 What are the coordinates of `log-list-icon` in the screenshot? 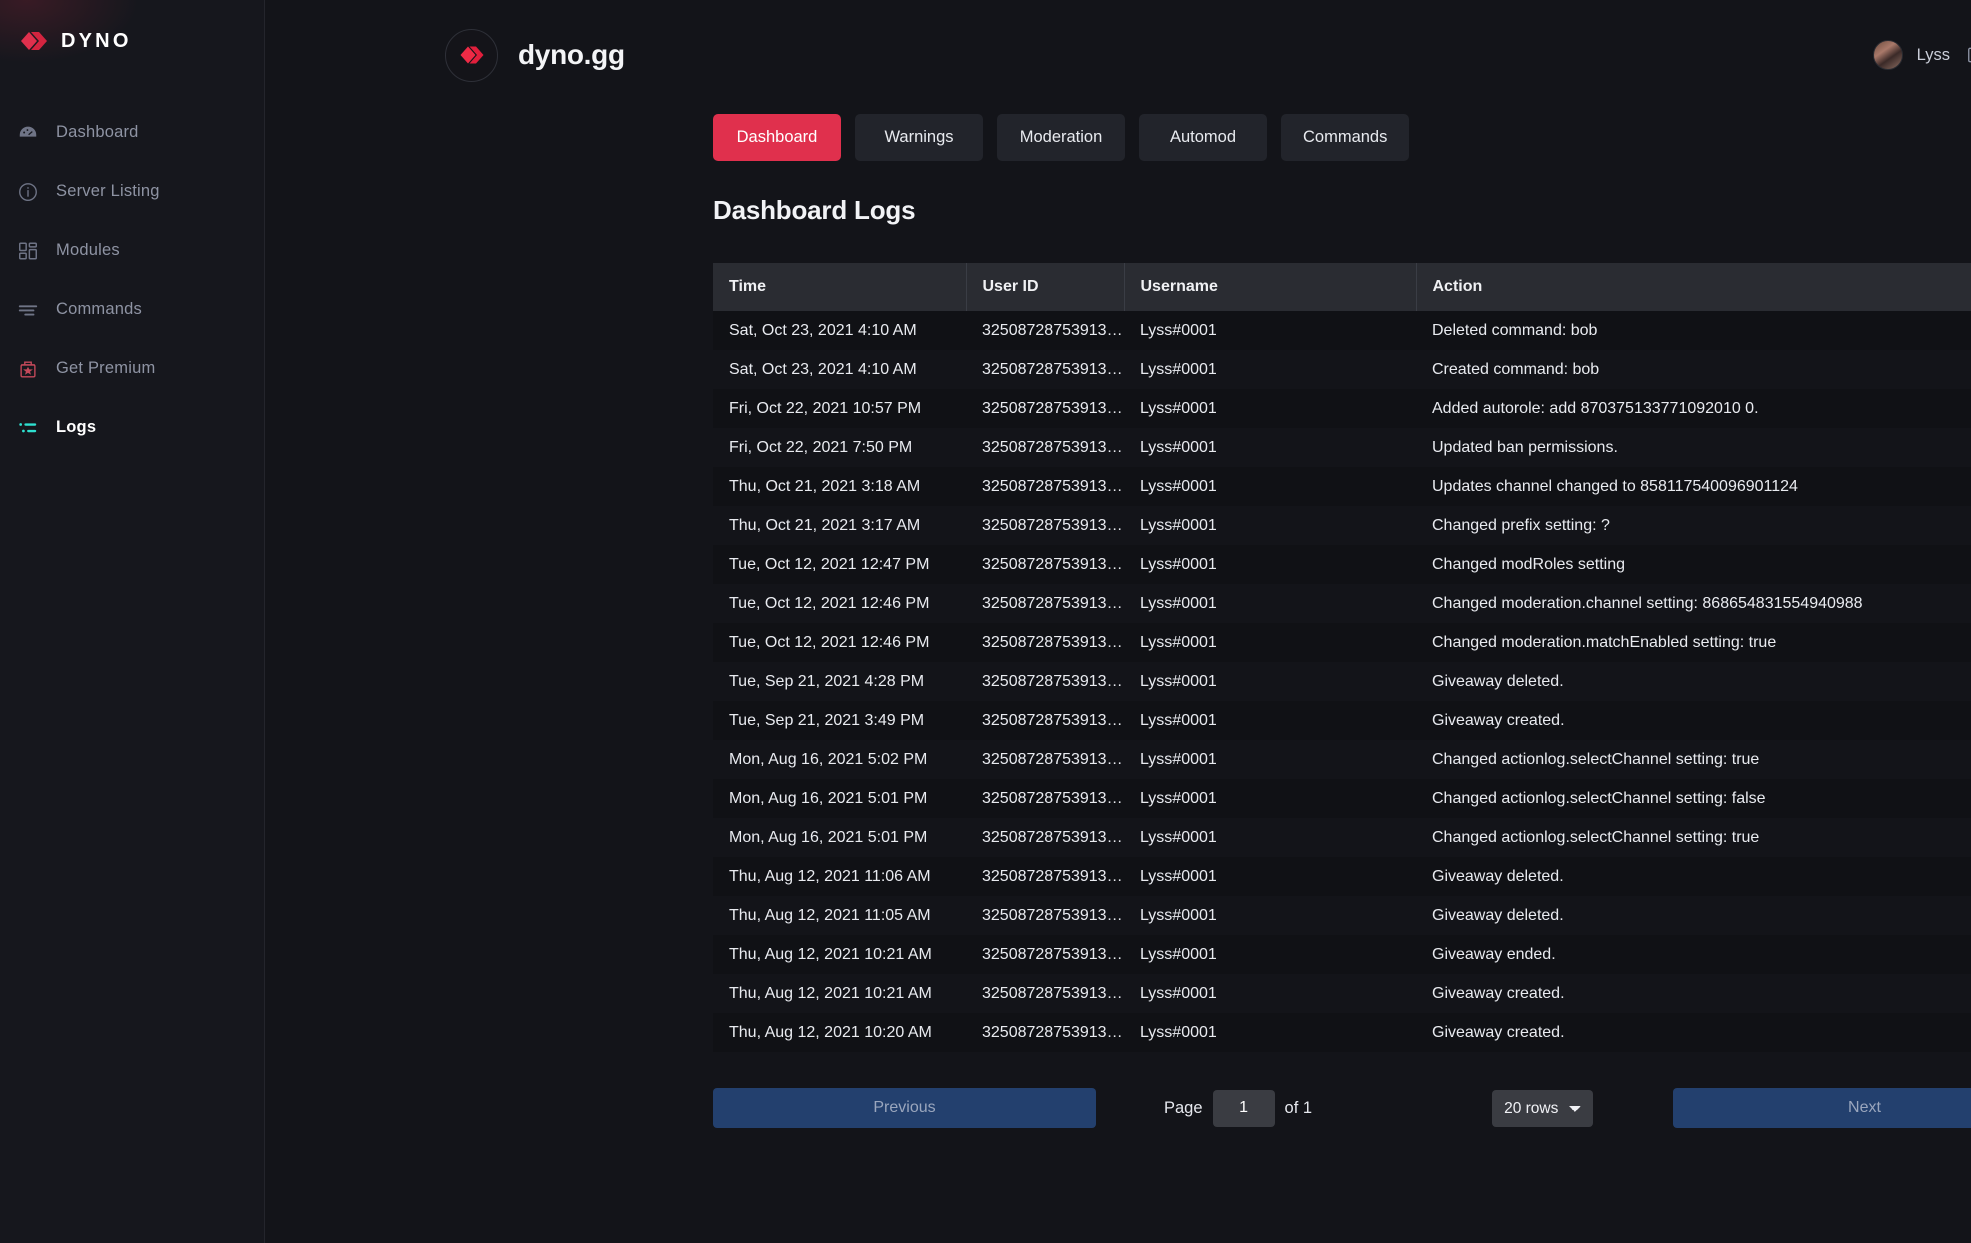 It's located at (28, 428).